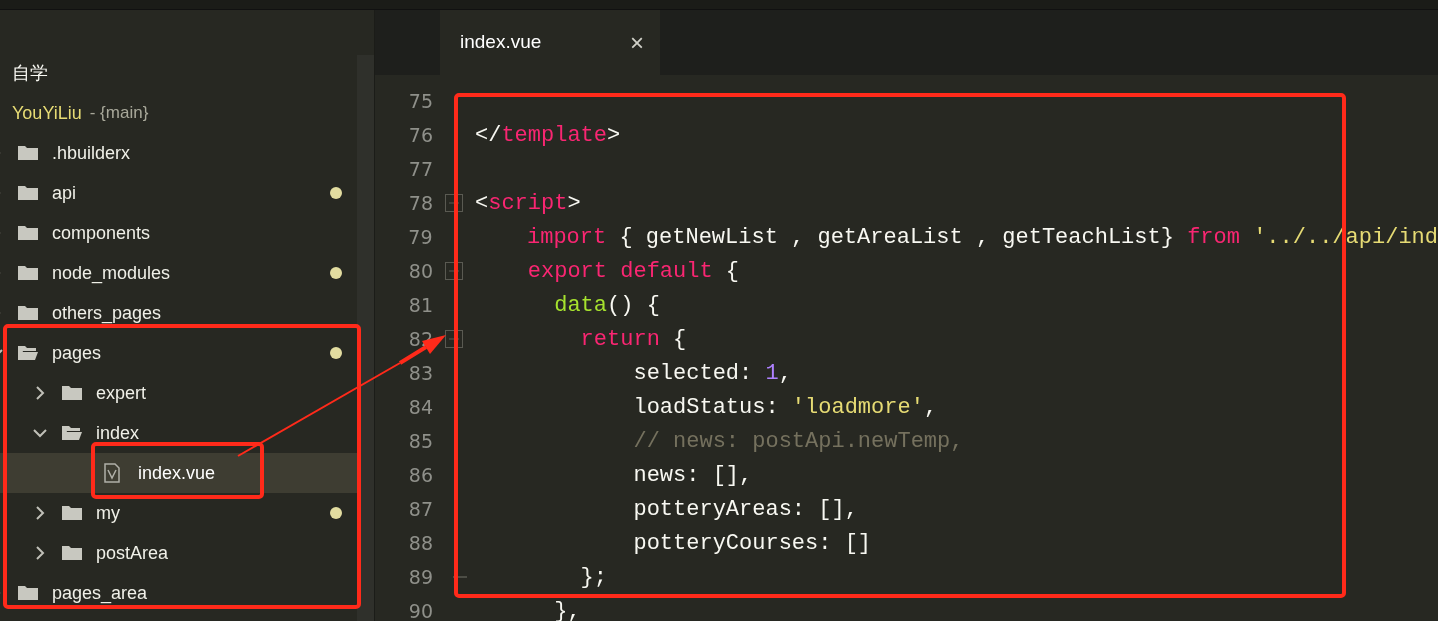 Image resolution: width=1438 pixels, height=621 pixels. Describe the element at coordinates (179, 153) in the screenshot. I see `tree-item: .hbuilderx` at that location.